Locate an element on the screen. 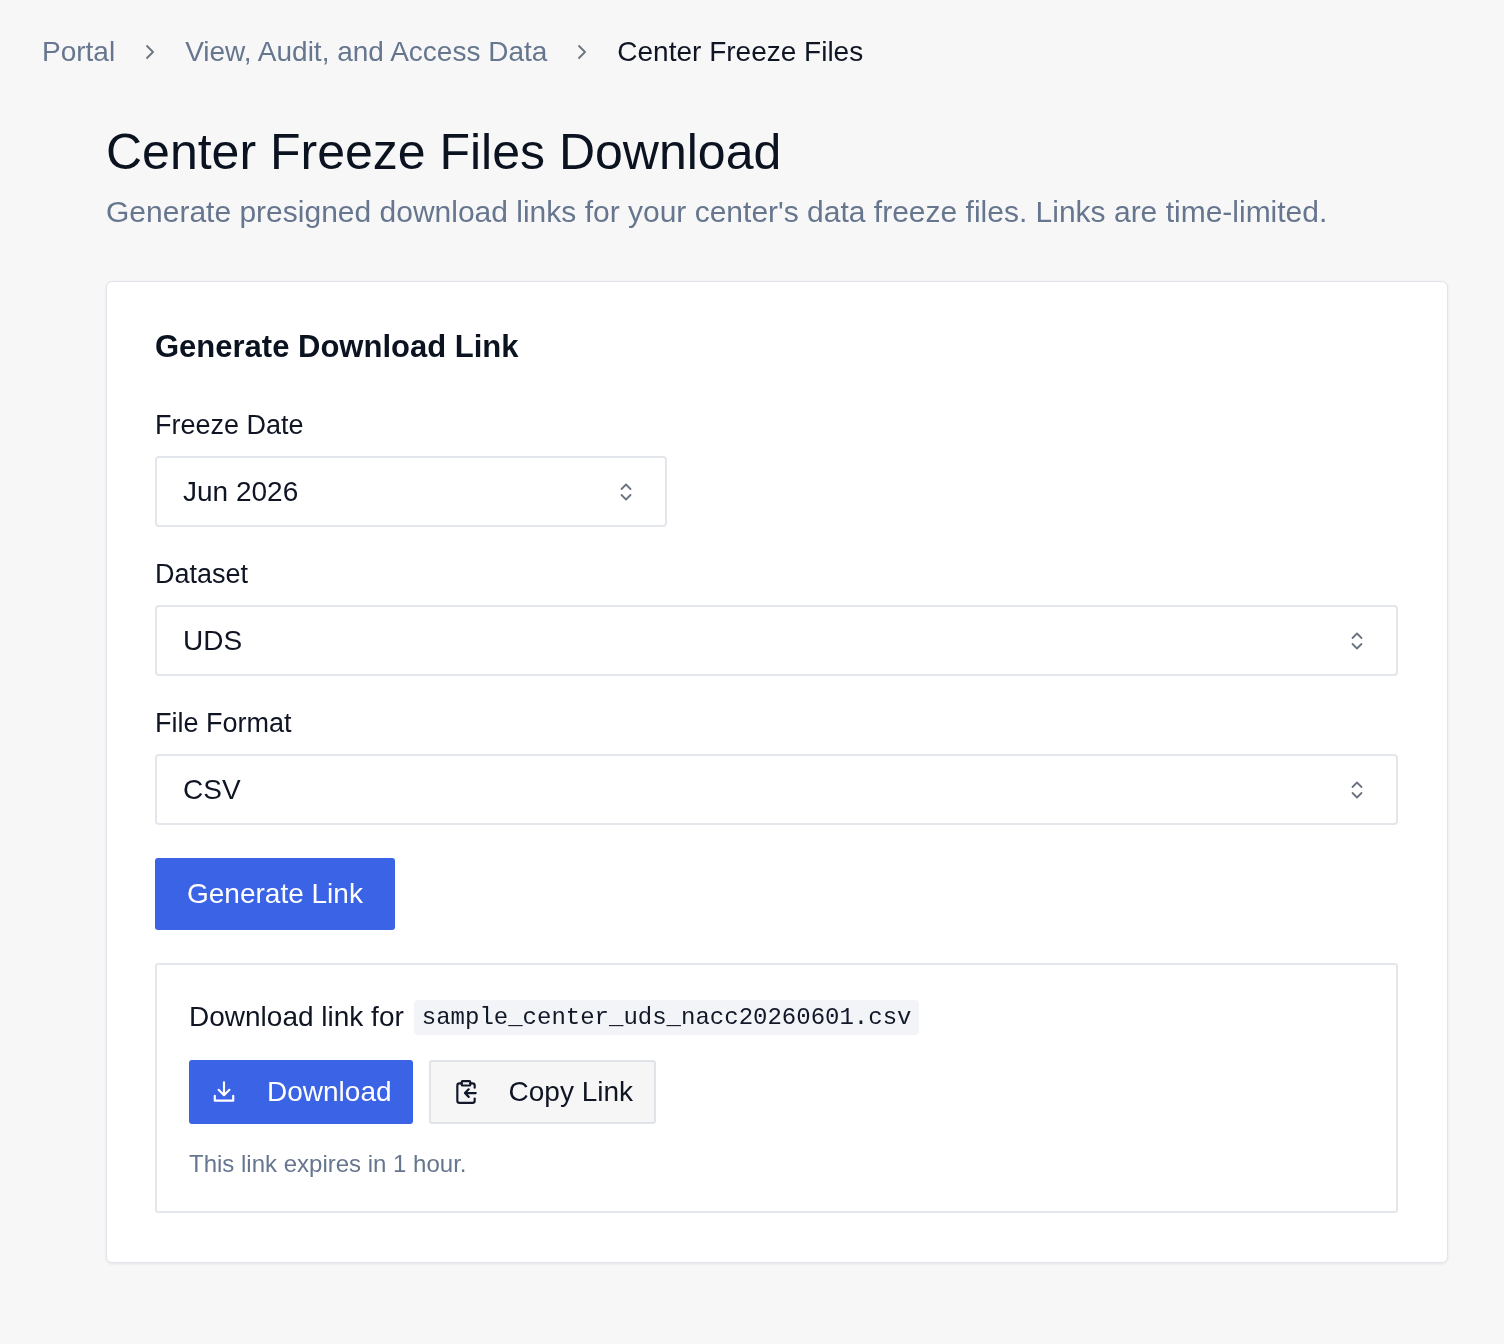 The image size is (1504, 1344). select-field: UDS is located at coordinates (776, 640).